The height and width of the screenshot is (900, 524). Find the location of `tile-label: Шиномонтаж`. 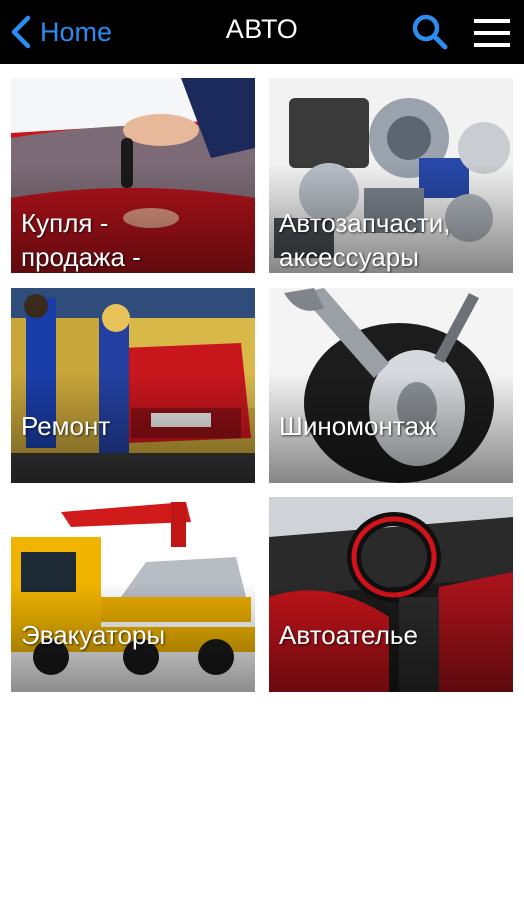

tile-label: Шиномонтаж is located at coordinates (358, 426).